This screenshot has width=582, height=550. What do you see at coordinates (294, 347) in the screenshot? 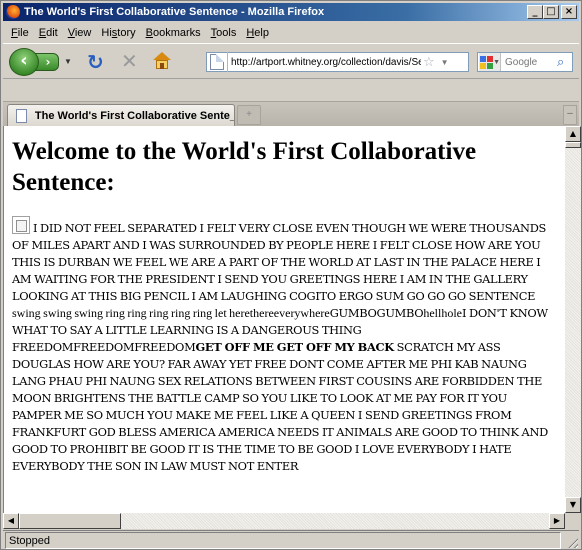
I see `sentence-bold-text: GET OFF ME GET OFF MY BACK` at bounding box center [294, 347].